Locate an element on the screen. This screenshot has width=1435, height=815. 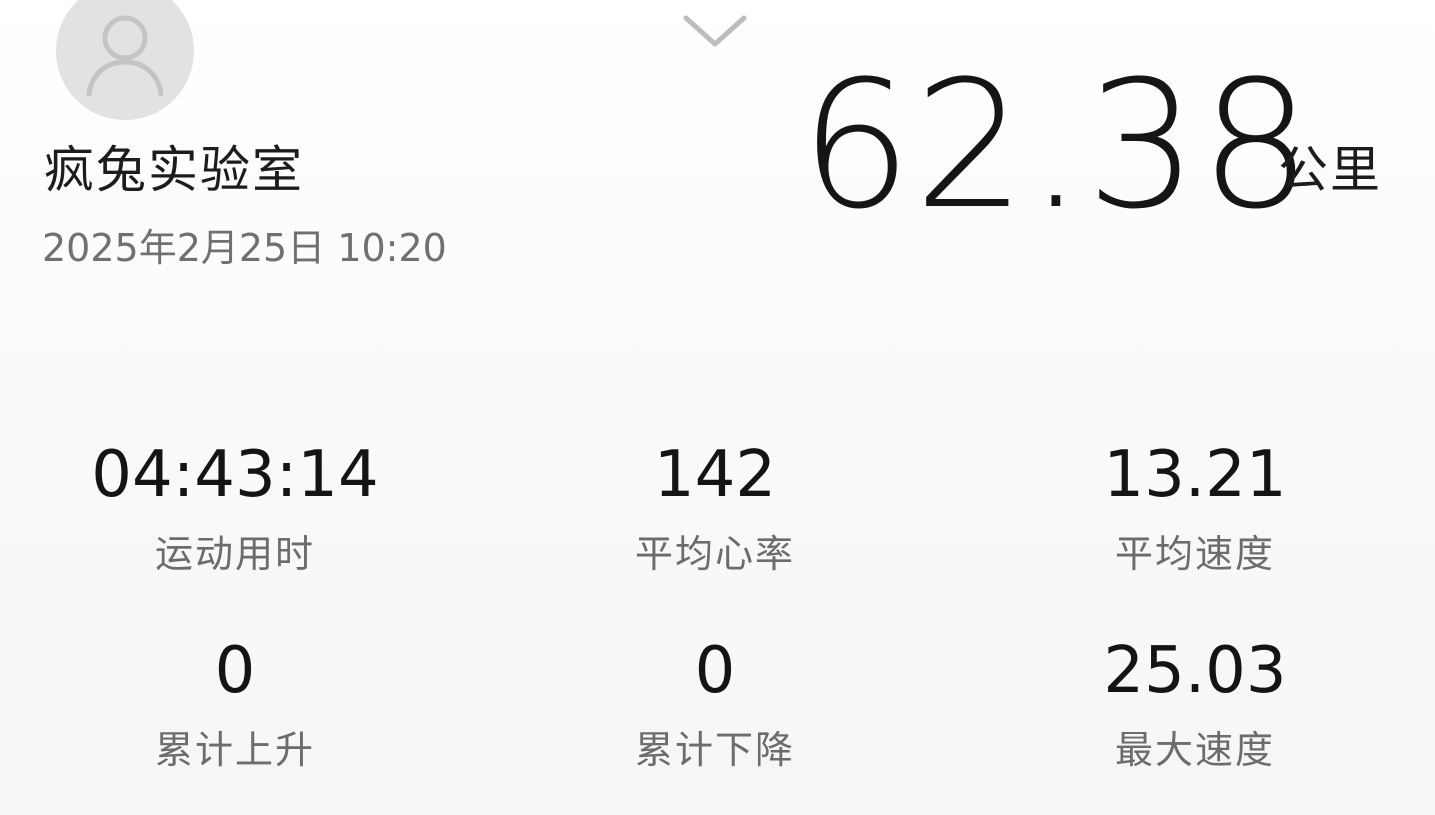
stat-label: 累计下降 is located at coordinates (714, 750).